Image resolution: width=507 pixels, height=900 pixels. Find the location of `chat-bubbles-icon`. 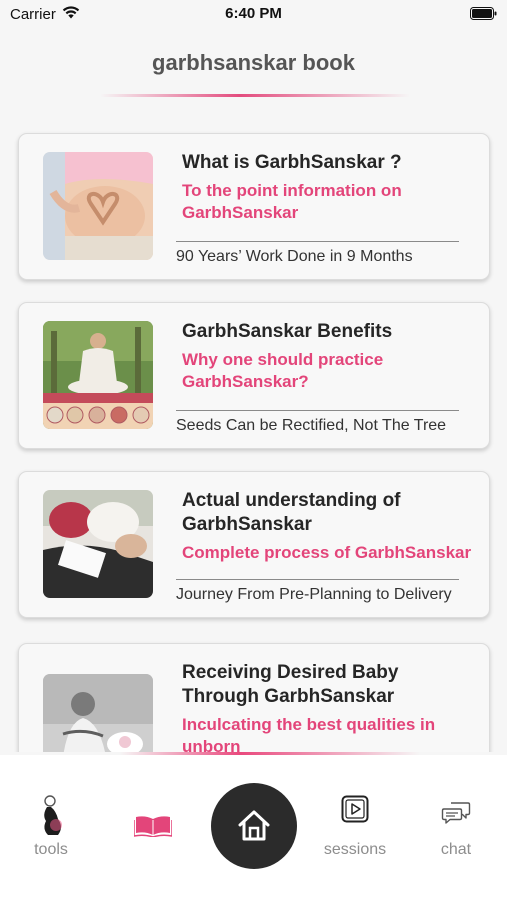

chat-bubbles-icon is located at coordinates (456, 813).